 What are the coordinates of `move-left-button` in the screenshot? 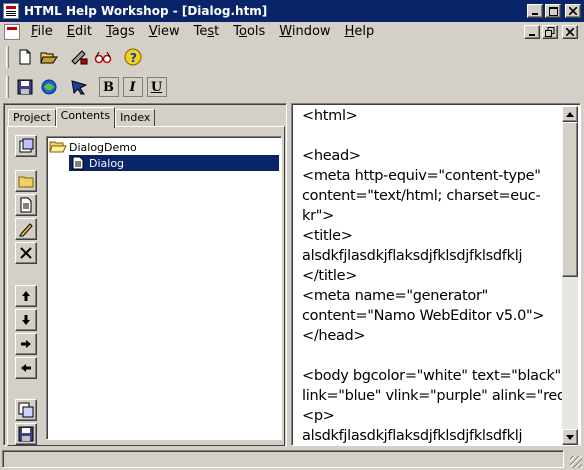 It's located at (26, 368).